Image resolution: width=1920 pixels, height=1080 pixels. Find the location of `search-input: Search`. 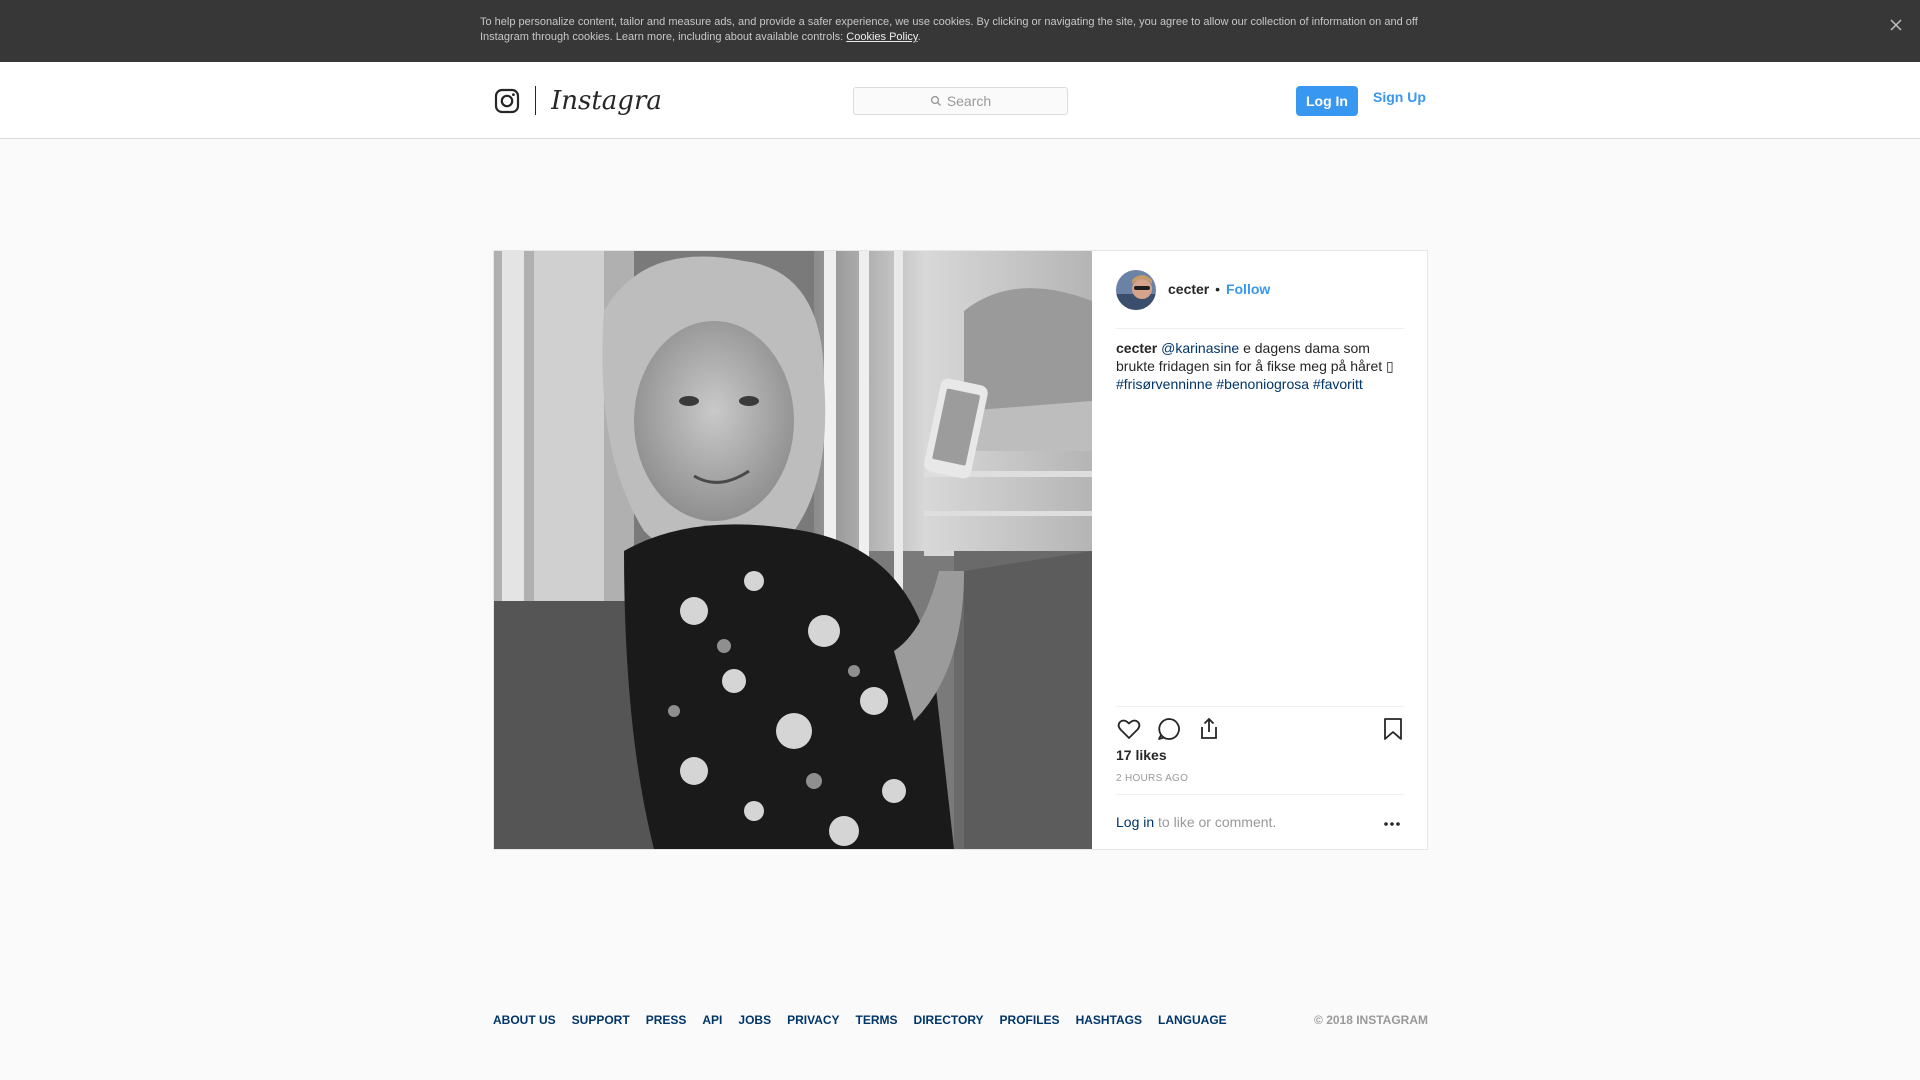

search-input: Search is located at coordinates (960, 101).